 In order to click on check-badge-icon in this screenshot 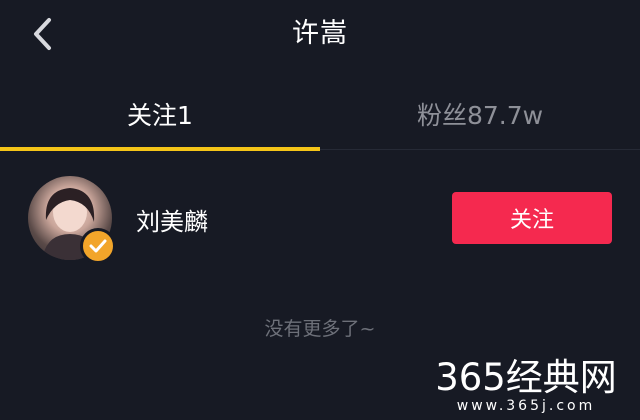, I will do `click(98, 246)`.